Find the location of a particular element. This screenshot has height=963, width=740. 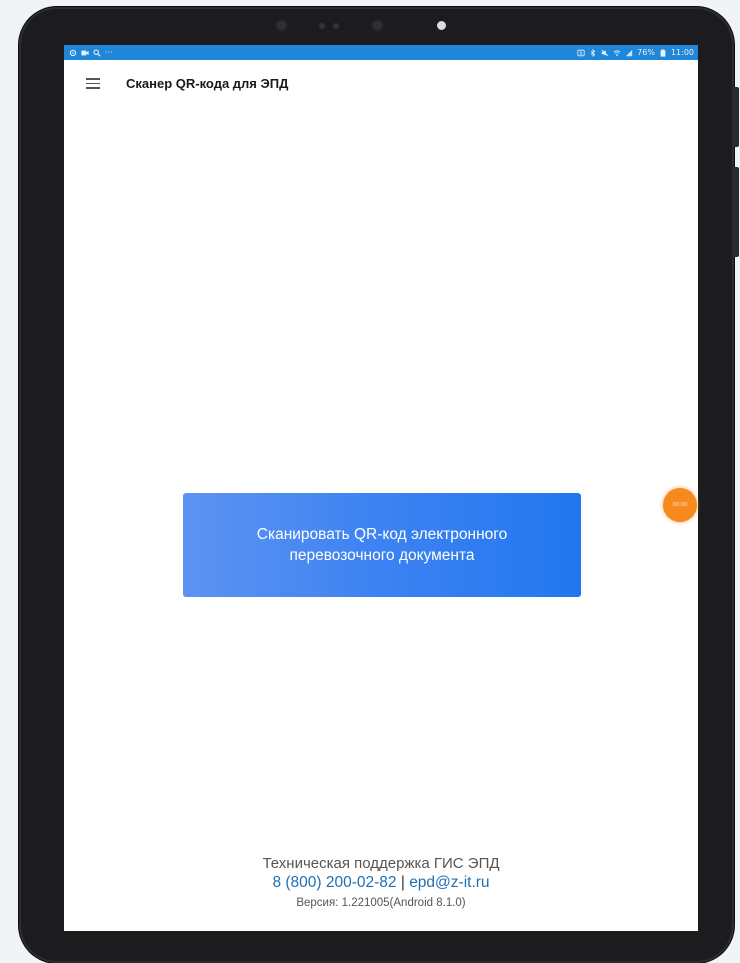

bubble-timer: 00:00 is located at coordinates (680, 505).